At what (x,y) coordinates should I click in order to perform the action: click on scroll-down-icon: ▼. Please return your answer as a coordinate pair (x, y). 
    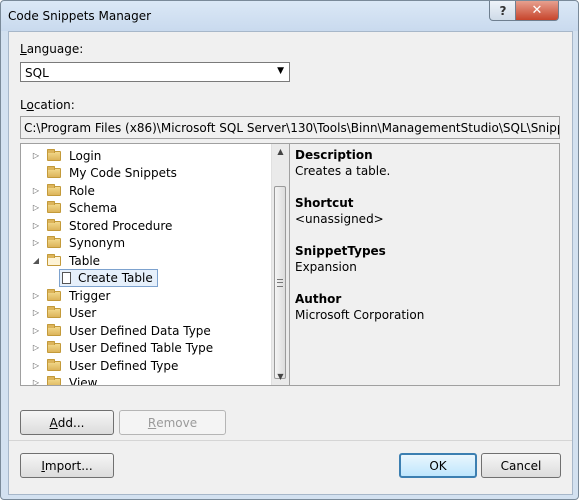
    Looking at the image, I should click on (280, 377).